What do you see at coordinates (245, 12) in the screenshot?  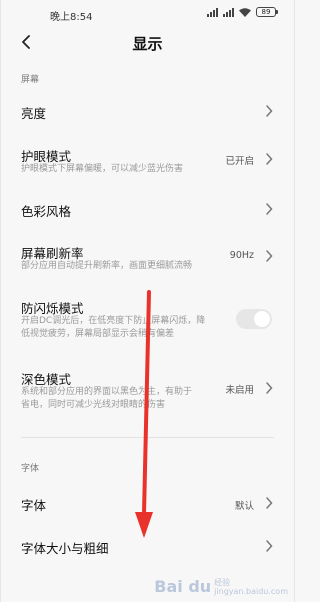 I see `wifi-icon` at bounding box center [245, 12].